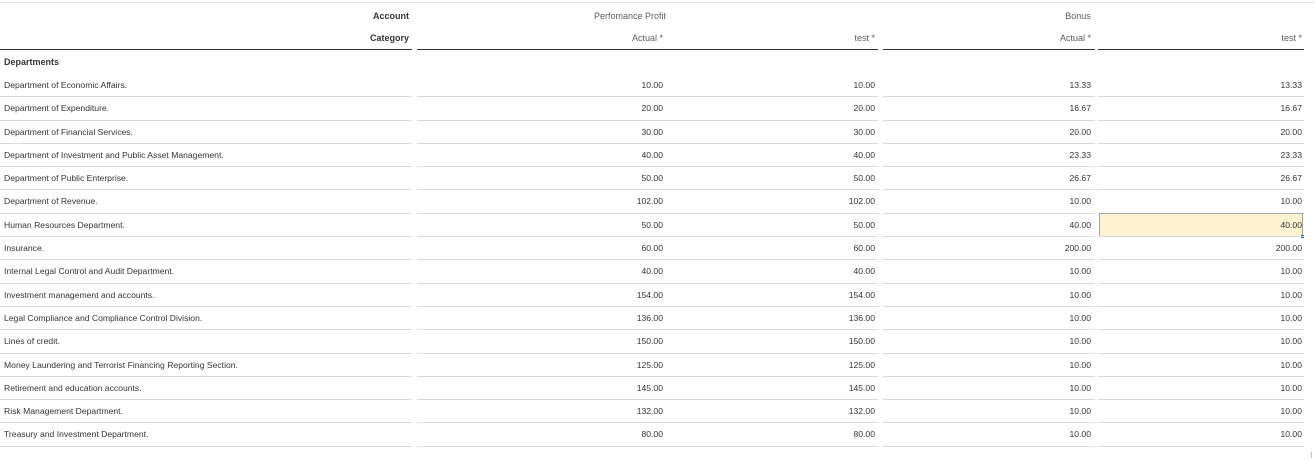  Describe the element at coordinates (541, 365) in the screenshot. I see `profit-actual-cell: 125.00` at that location.